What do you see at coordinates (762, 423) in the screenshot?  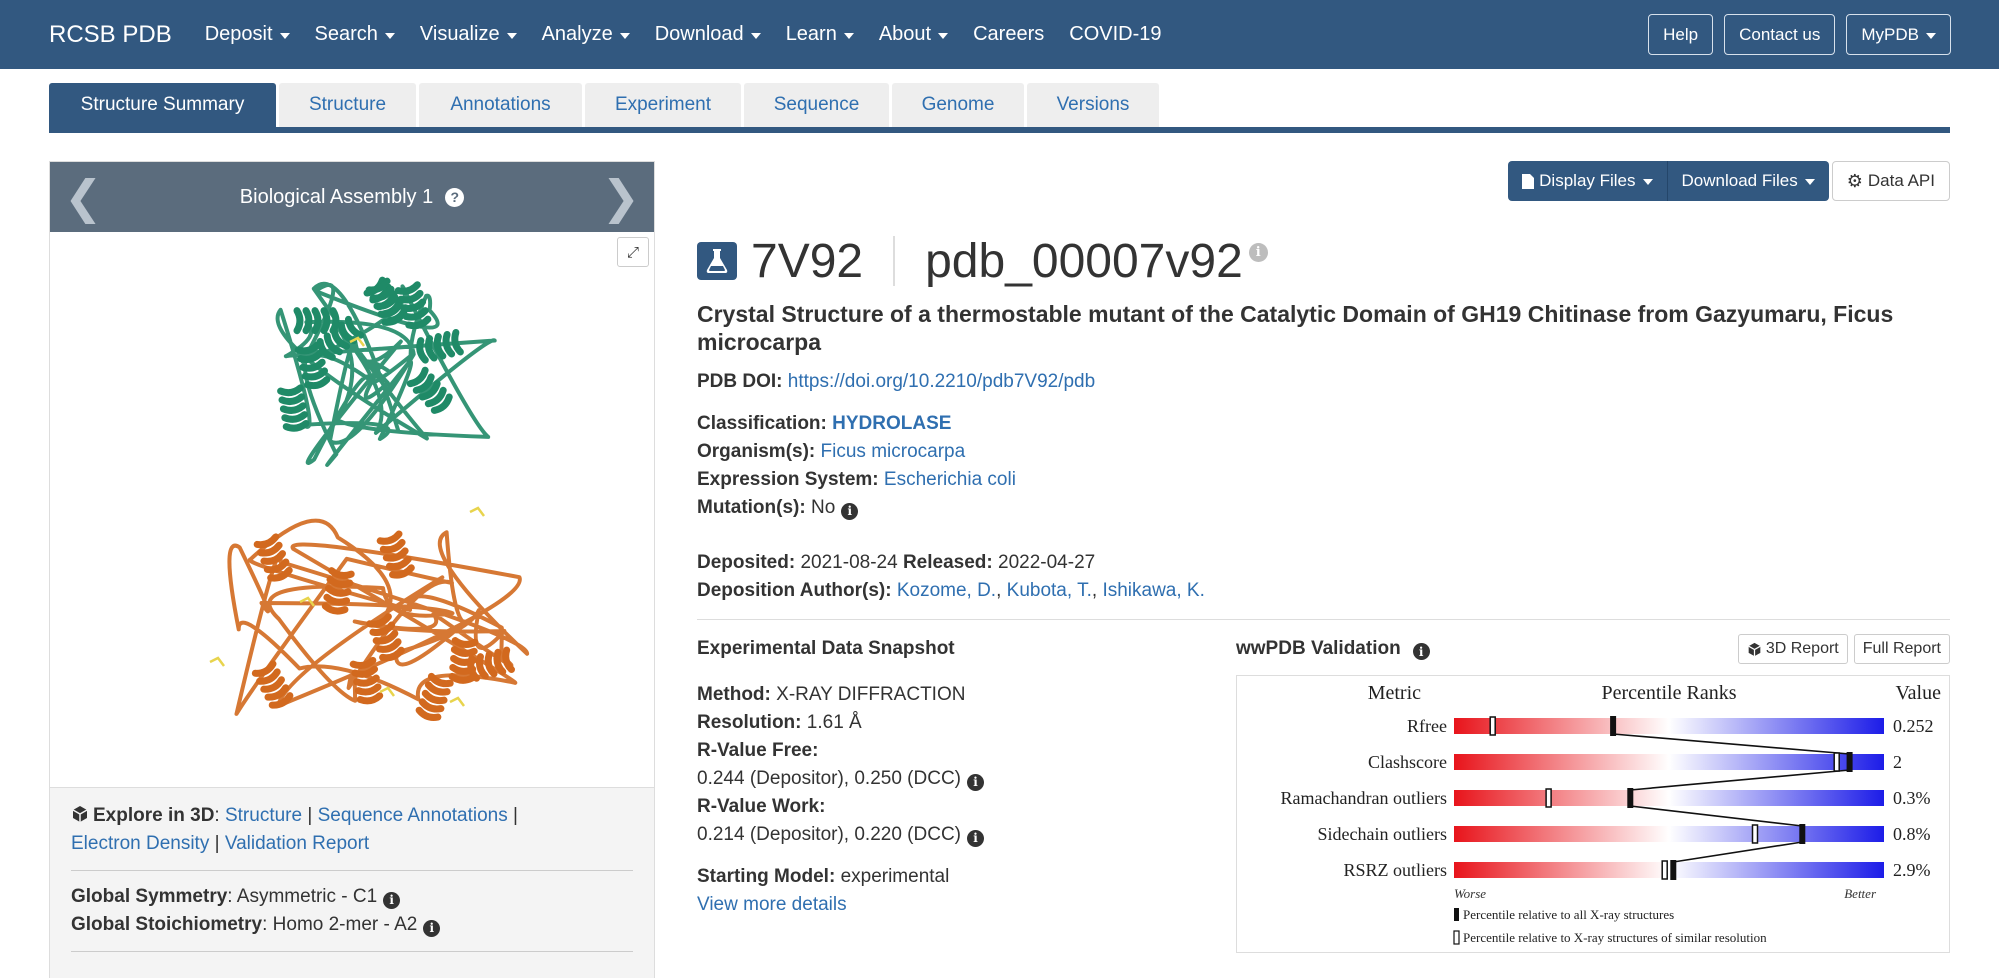 I see `classification-label: Classification:` at bounding box center [762, 423].